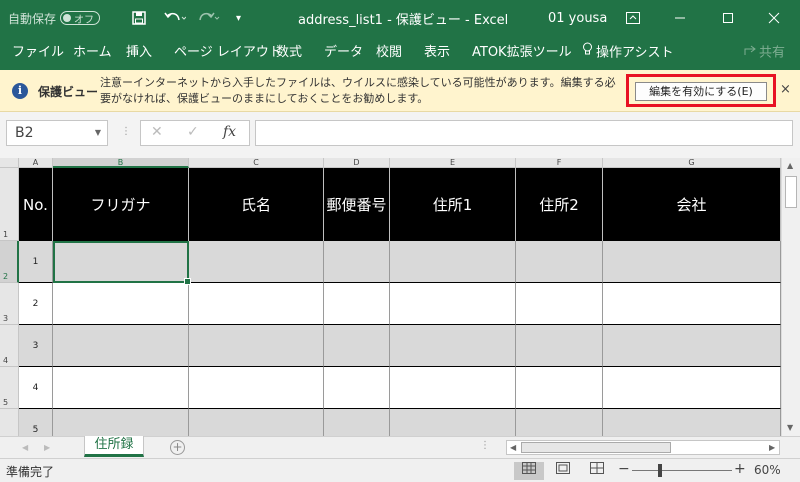  What do you see at coordinates (256, 204) in the screenshot?
I see `header-cell-name: 氏名` at bounding box center [256, 204].